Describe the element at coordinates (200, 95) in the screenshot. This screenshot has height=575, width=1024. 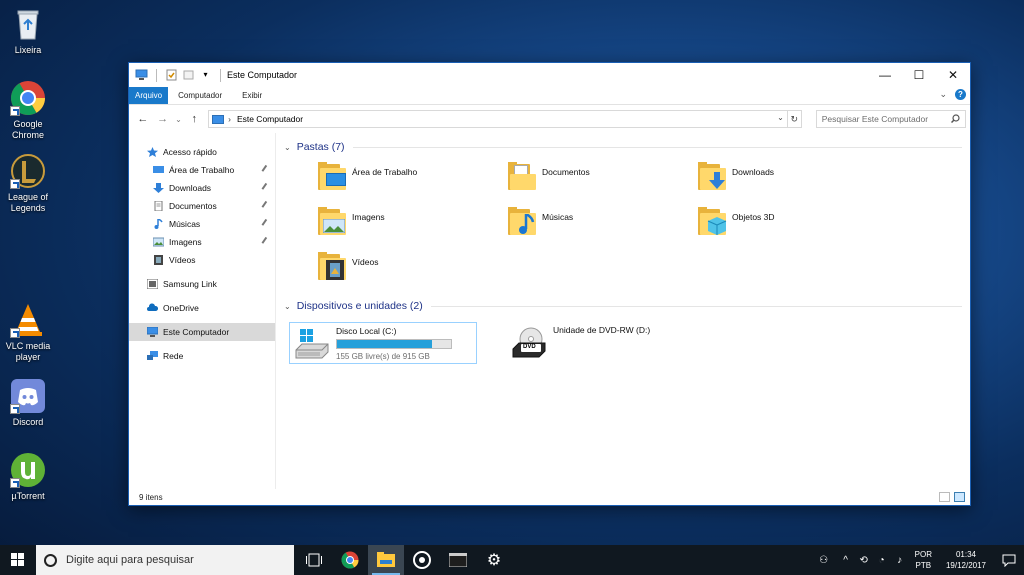
I see `tab-computador: Computador` at that location.